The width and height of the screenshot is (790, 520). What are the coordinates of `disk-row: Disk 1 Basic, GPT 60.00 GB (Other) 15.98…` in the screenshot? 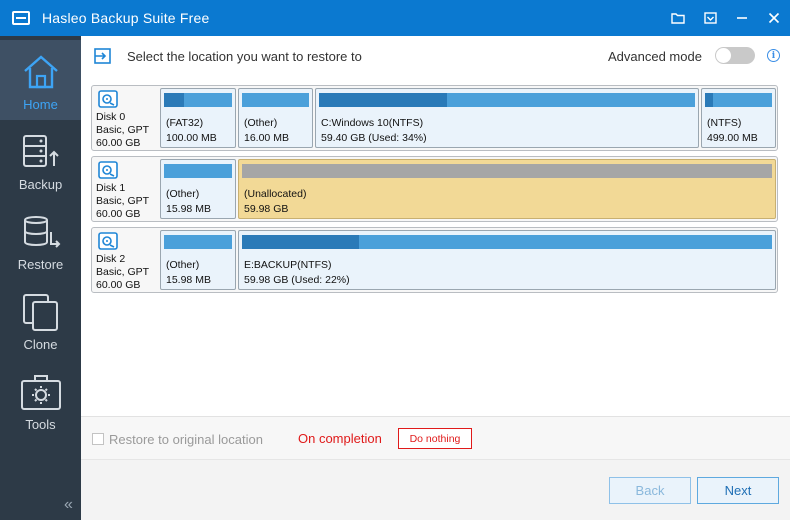 It's located at (434, 189).